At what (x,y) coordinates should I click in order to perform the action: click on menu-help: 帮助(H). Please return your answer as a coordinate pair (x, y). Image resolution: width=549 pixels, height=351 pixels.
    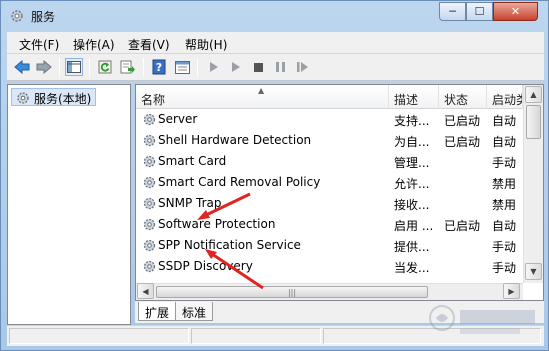
    Looking at the image, I should click on (206, 44).